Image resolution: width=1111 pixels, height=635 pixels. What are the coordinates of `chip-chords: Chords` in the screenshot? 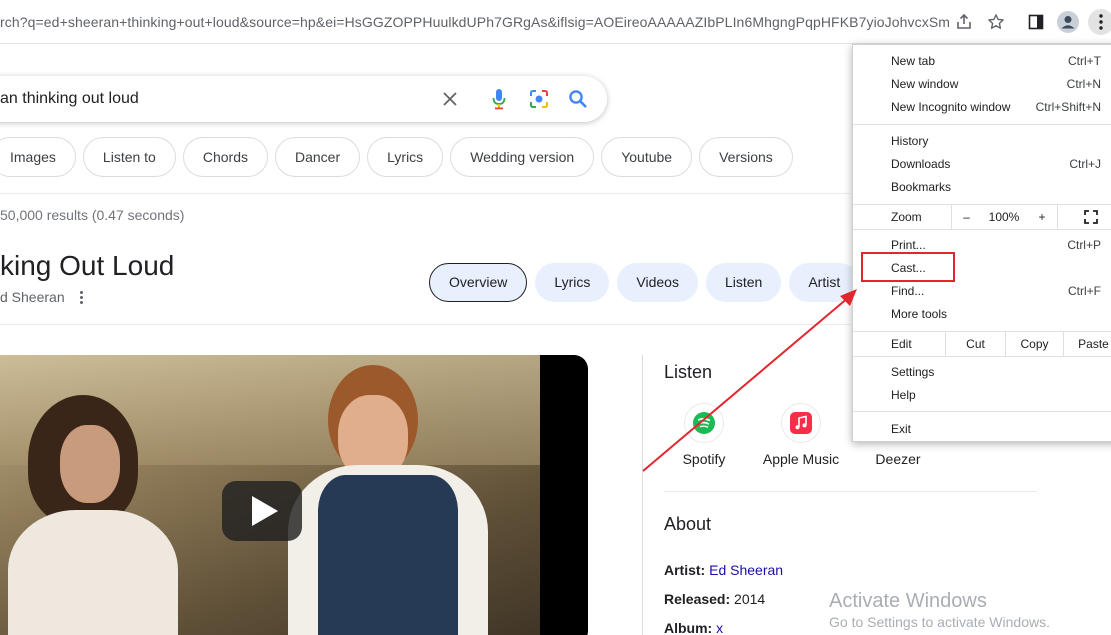 It's located at (225, 157).